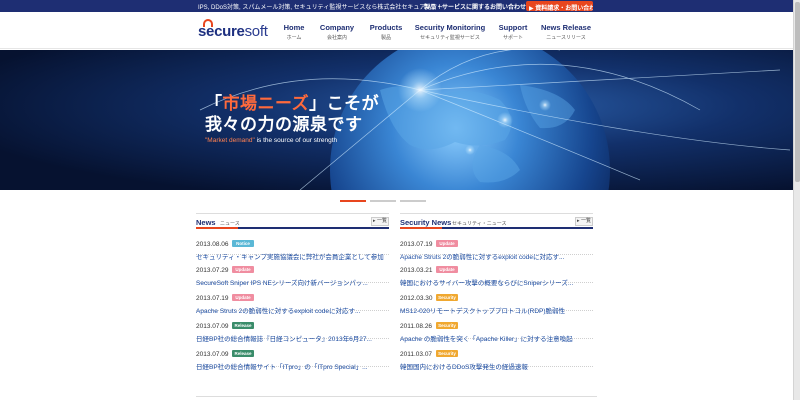 The height and width of the screenshot is (400, 800). What do you see at coordinates (797, 92) in the screenshot?
I see `scrollbar-thumb` at bounding box center [797, 92].